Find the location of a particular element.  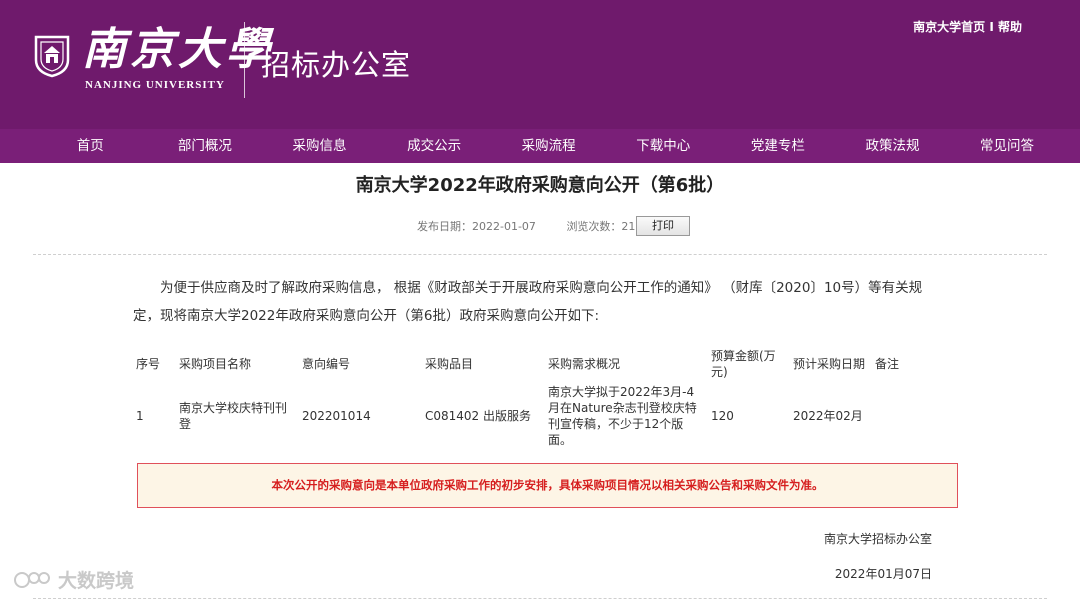

header-cell-category: 采购品目 is located at coordinates (449, 364).